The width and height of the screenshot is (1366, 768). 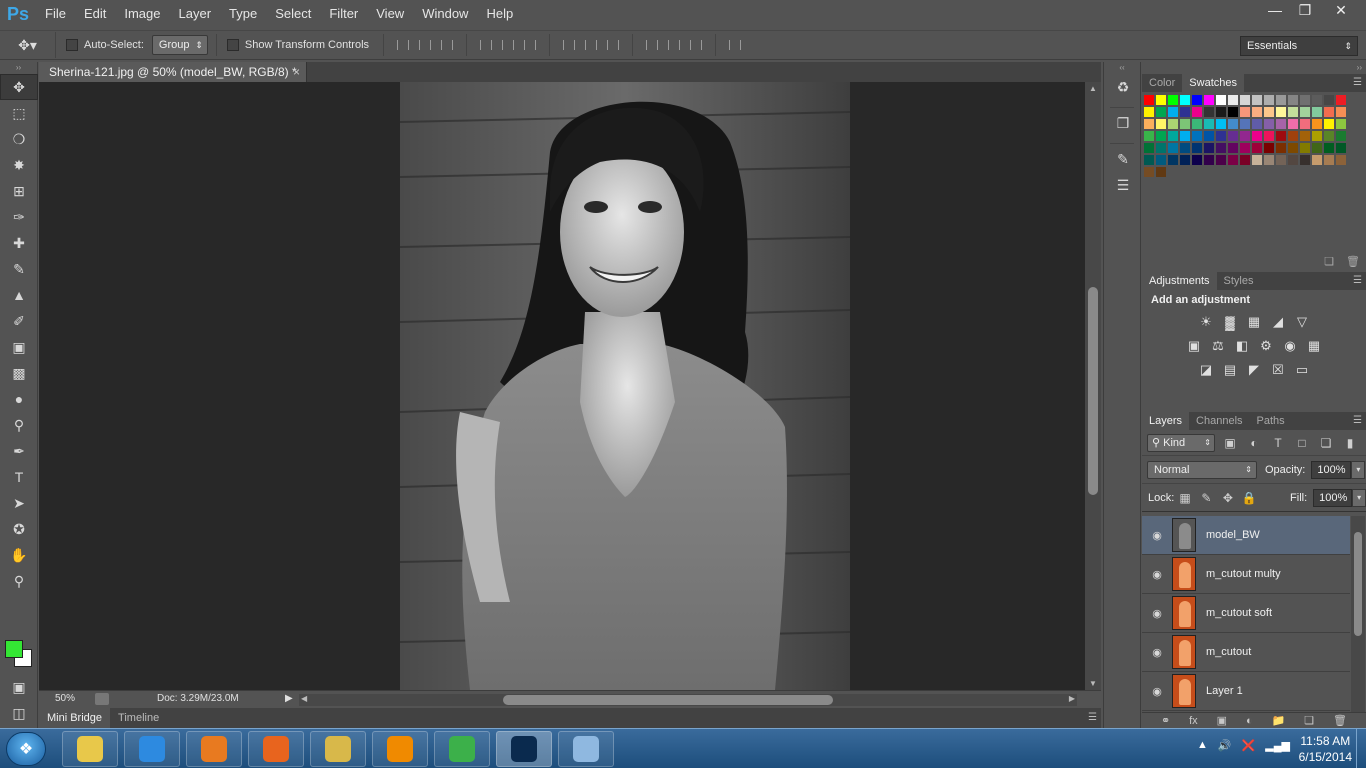 What do you see at coordinates (19, 243) in the screenshot?
I see `healing-brush-tool-icon: ✚` at bounding box center [19, 243].